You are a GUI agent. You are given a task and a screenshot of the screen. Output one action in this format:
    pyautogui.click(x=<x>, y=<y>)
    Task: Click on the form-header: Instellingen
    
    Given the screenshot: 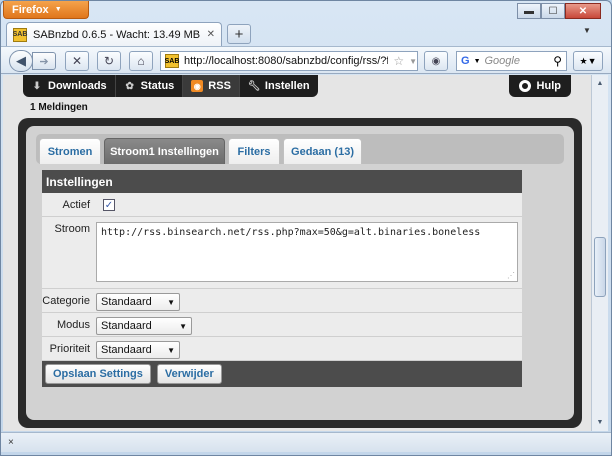 What is the action you would take?
    pyautogui.click(x=282, y=181)
    